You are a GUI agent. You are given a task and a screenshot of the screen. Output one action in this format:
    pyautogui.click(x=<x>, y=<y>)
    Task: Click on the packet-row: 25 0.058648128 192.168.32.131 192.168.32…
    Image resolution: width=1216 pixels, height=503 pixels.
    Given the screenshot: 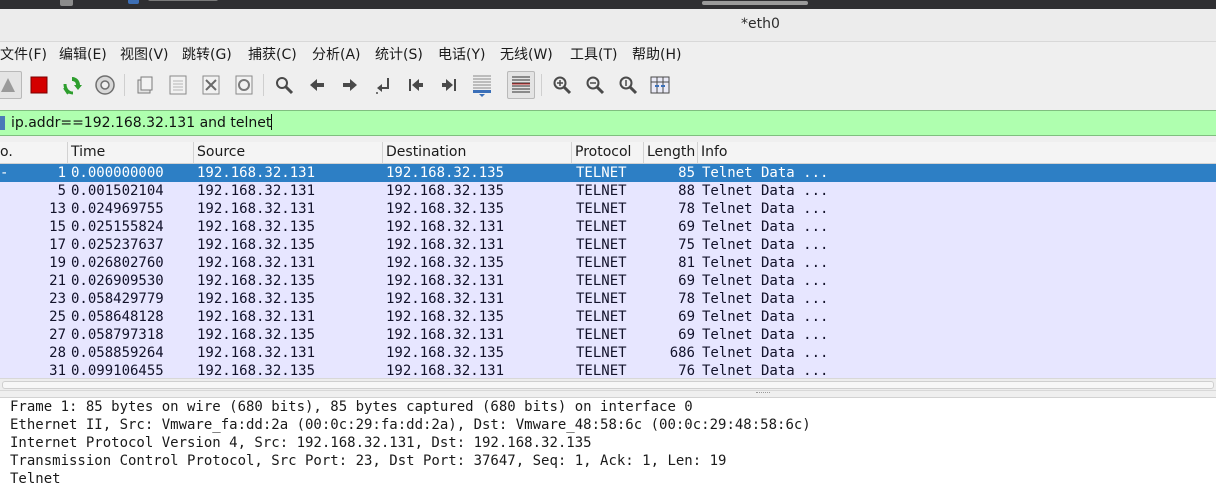 What is the action you would take?
    pyautogui.click(x=608, y=317)
    